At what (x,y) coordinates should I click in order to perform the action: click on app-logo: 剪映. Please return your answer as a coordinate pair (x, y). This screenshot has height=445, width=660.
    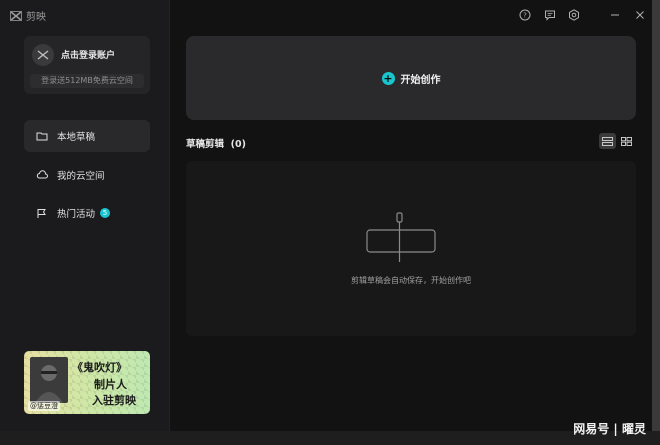
    Looking at the image, I should click on (28, 15).